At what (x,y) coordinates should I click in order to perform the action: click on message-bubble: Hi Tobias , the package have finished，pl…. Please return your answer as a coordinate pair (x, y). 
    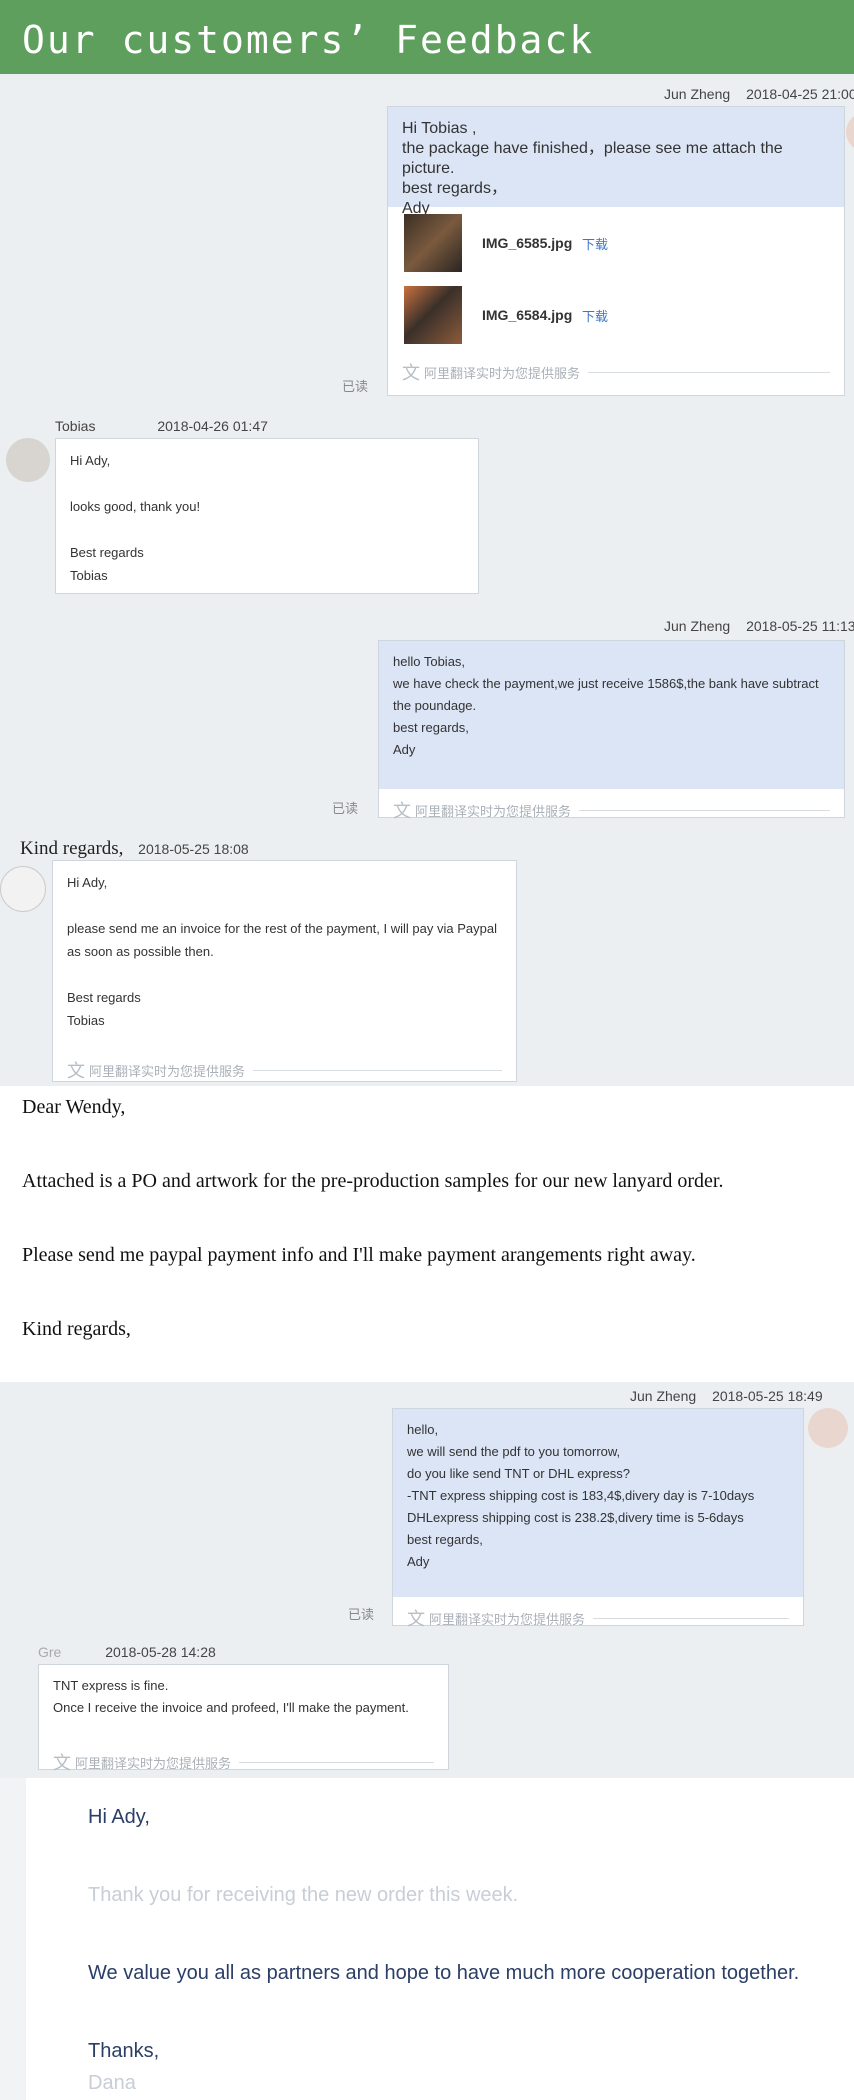
    Looking at the image, I should click on (616, 251).